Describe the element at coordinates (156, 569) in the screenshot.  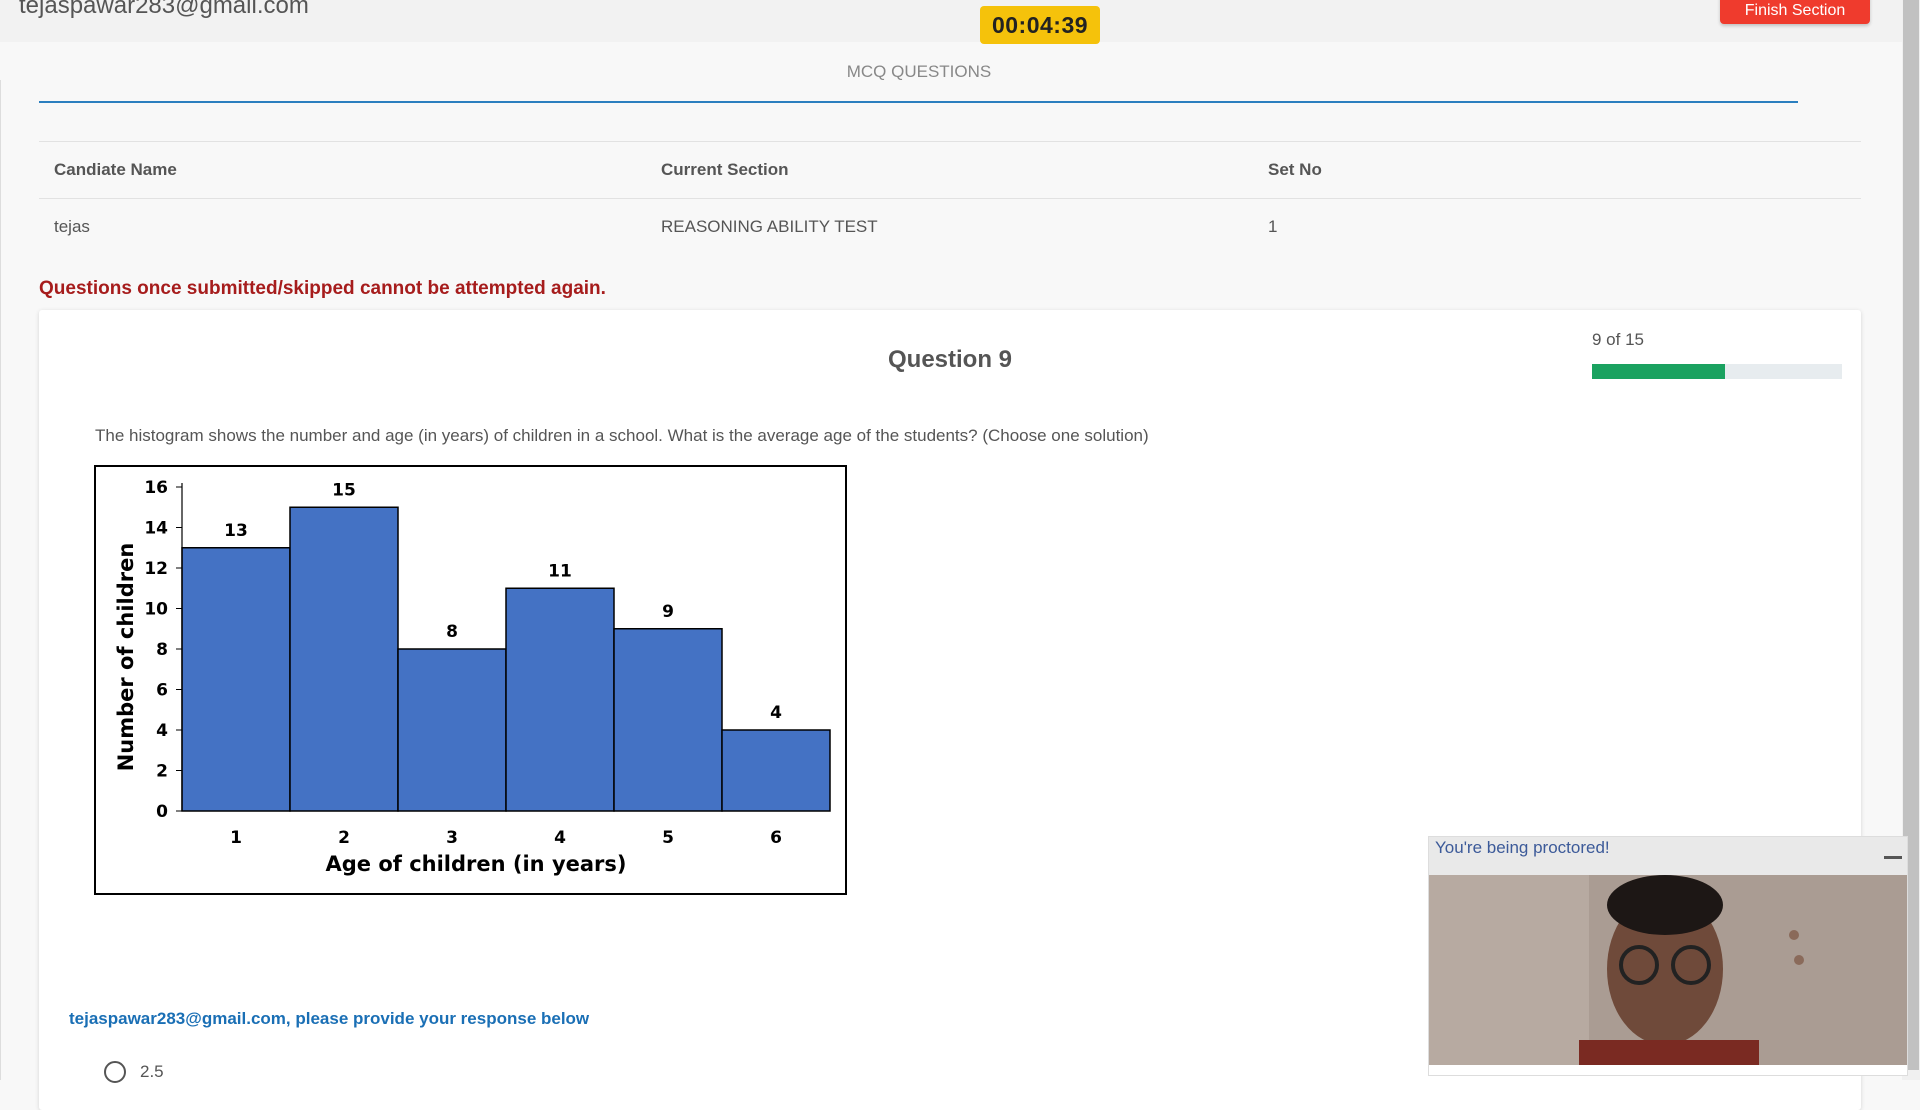
I see `y-tick-label-12: 12` at that location.